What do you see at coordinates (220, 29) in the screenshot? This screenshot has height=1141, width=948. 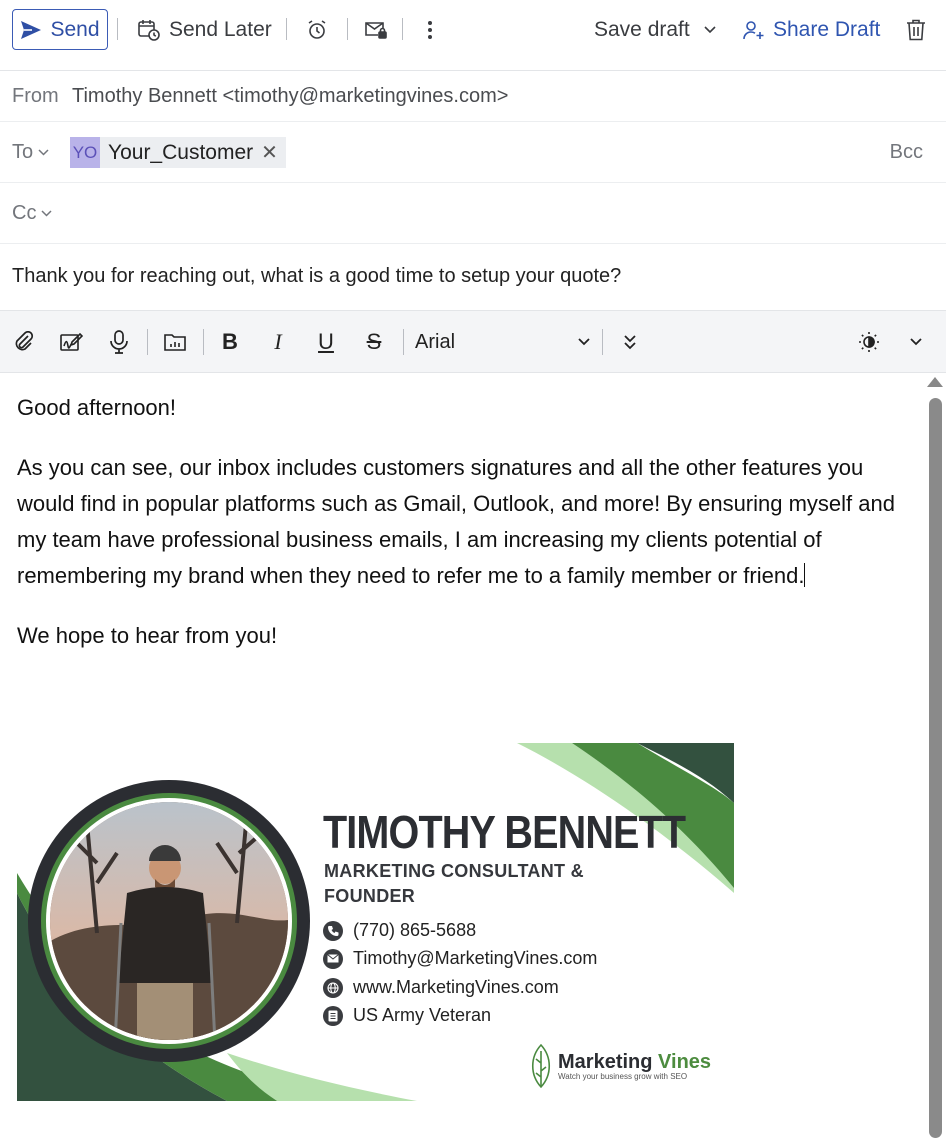 I see `send-later-label: Send Later` at bounding box center [220, 29].